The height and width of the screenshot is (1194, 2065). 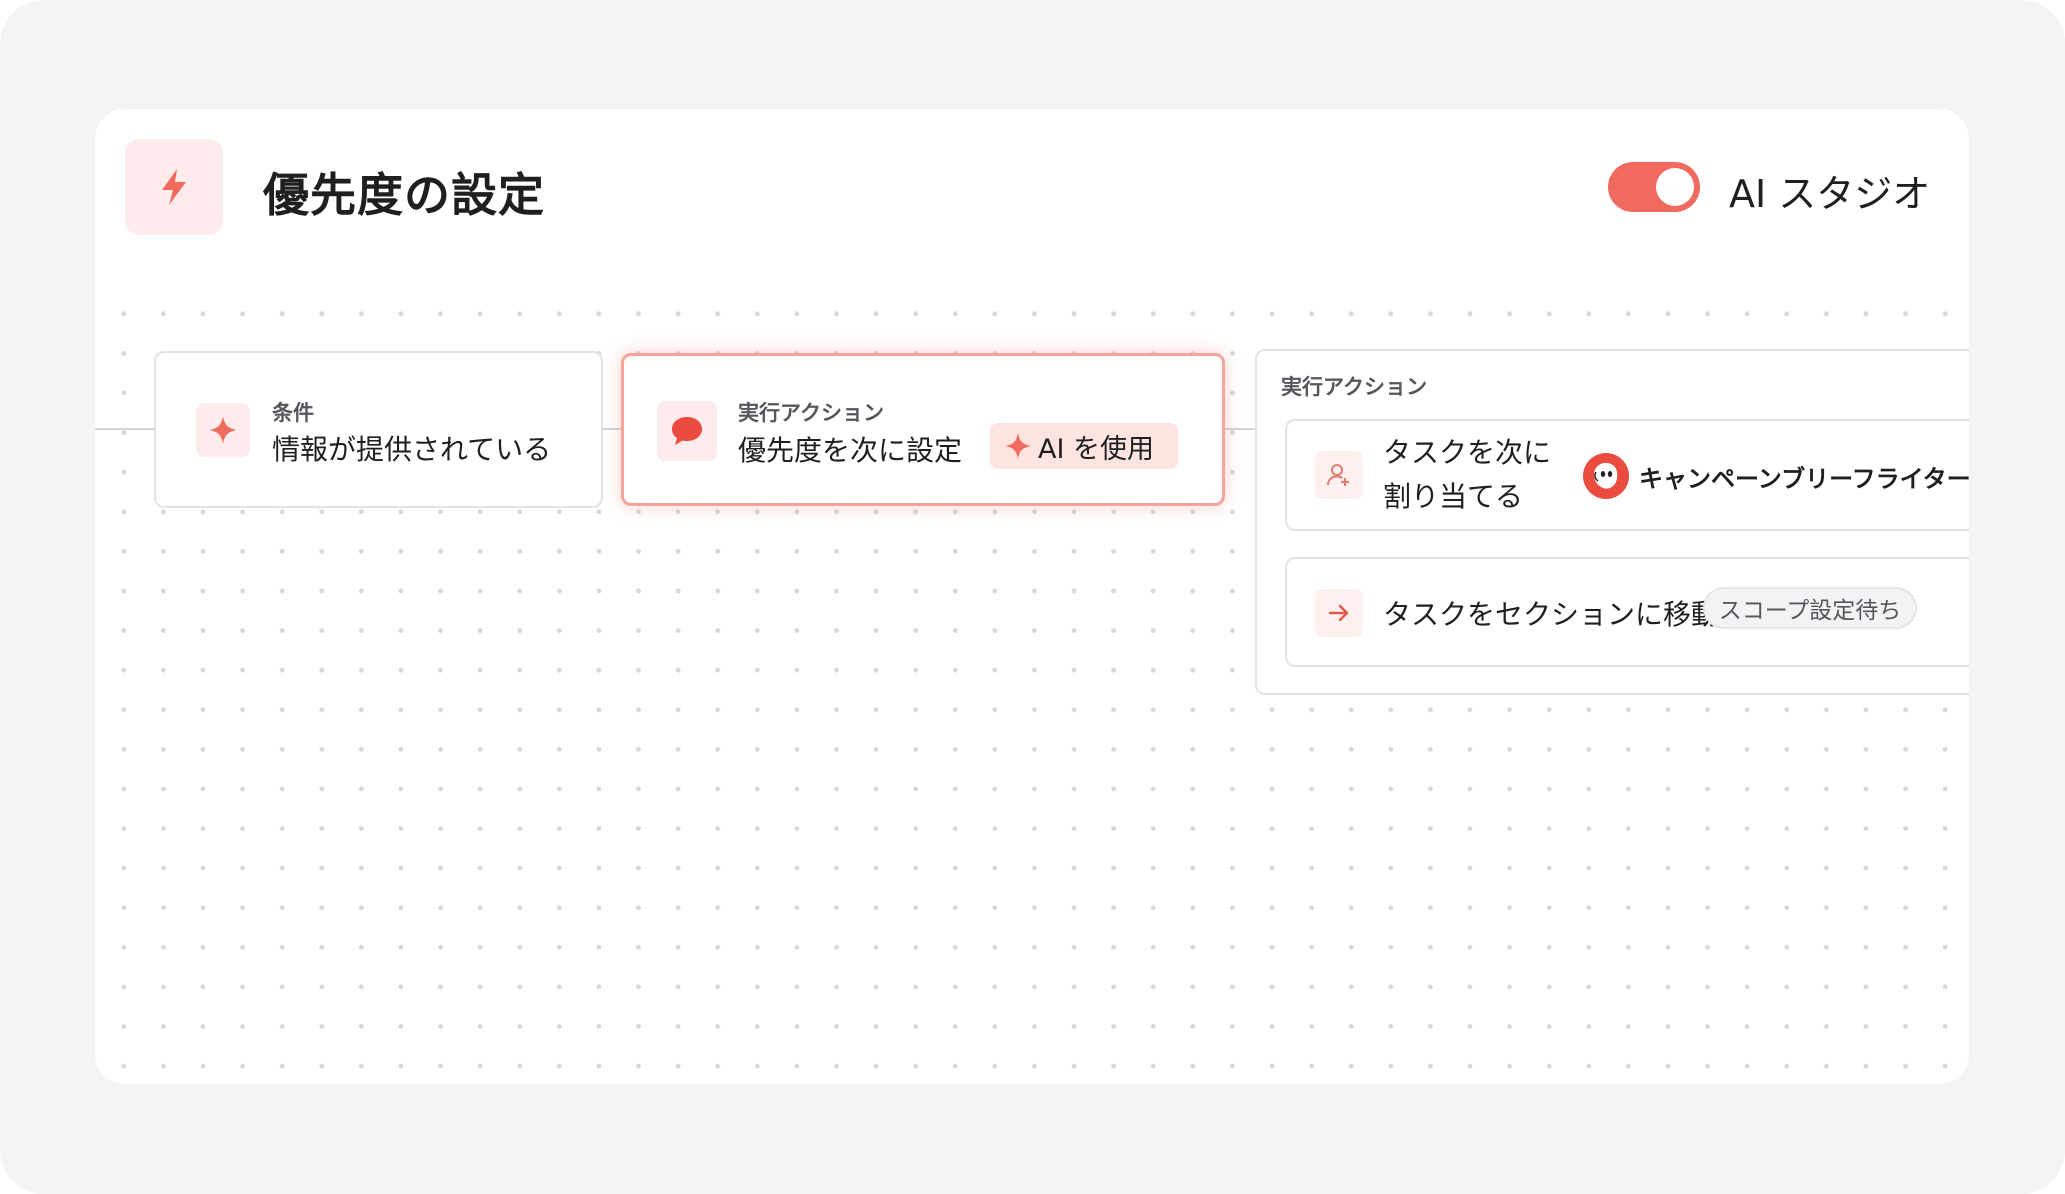 I want to click on condition-label: 条件, so click(x=293, y=413).